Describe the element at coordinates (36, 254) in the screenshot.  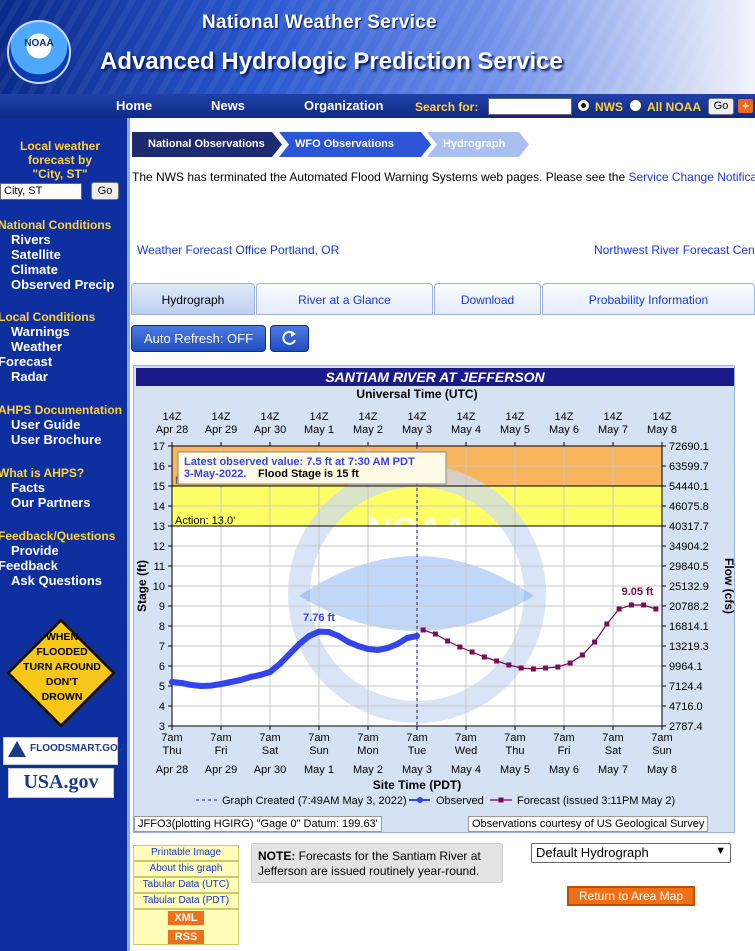
I see `sidebar-item-satellite: Satellite` at that location.